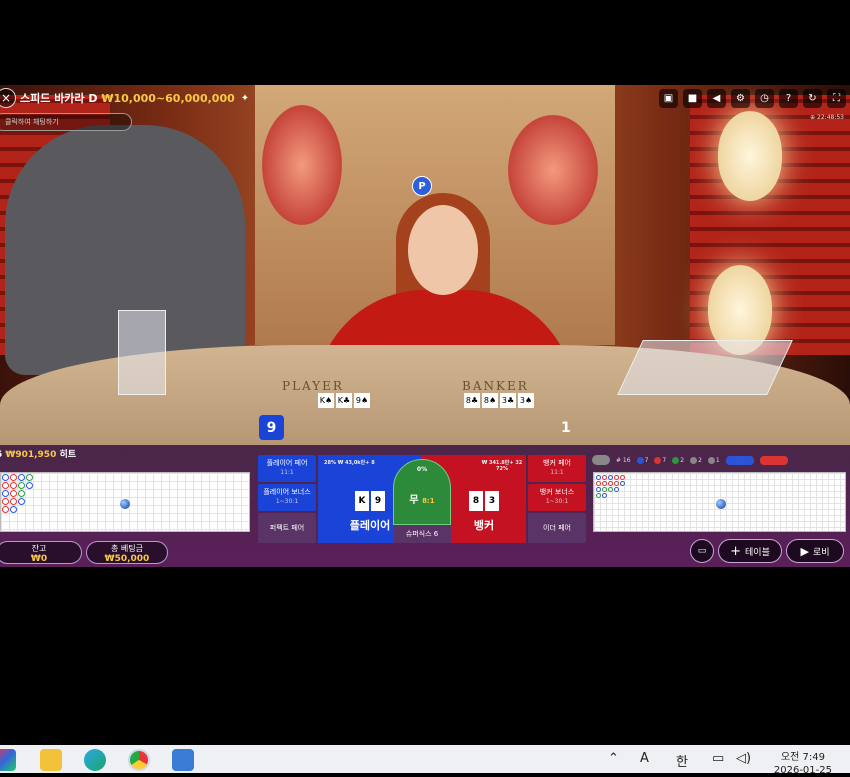 The height and width of the screenshot is (777, 850). I want to click on timestamp: ⊕ 22:48:53, so click(827, 117).